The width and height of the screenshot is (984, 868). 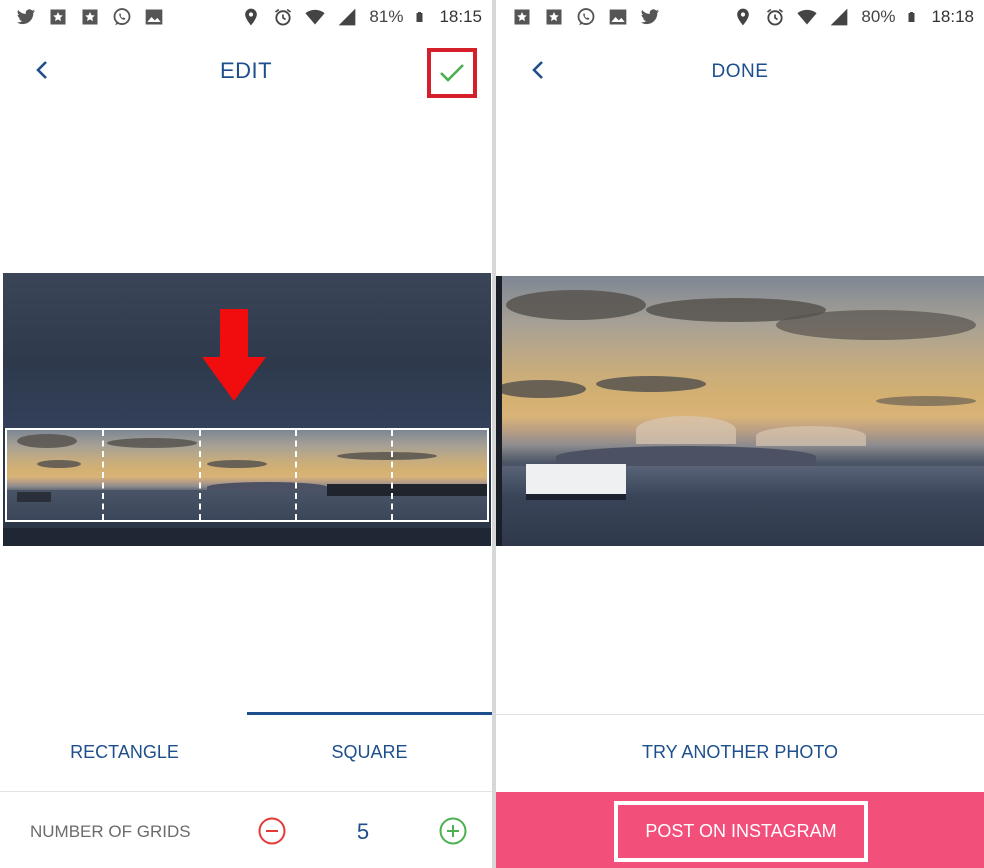 What do you see at coordinates (386, 16) in the screenshot?
I see `battery-percent: 81%` at bounding box center [386, 16].